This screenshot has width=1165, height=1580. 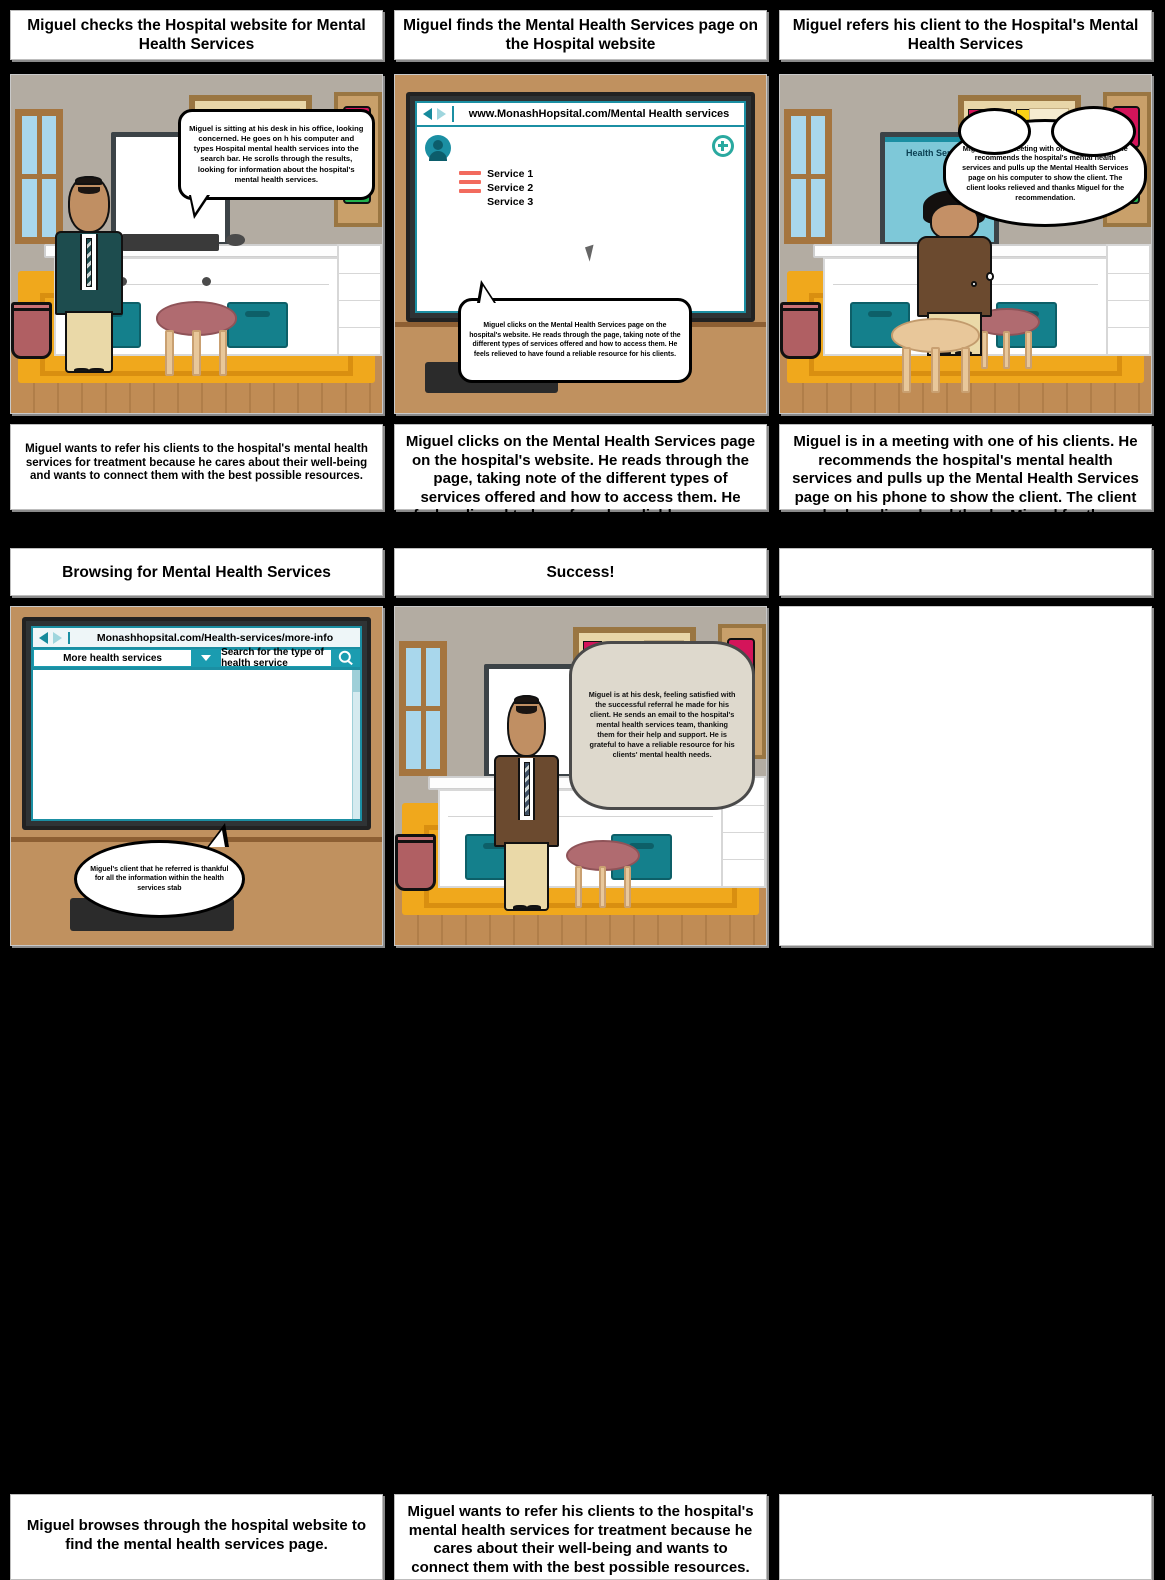 I want to click on panel-6-title, so click(x=965, y=572).